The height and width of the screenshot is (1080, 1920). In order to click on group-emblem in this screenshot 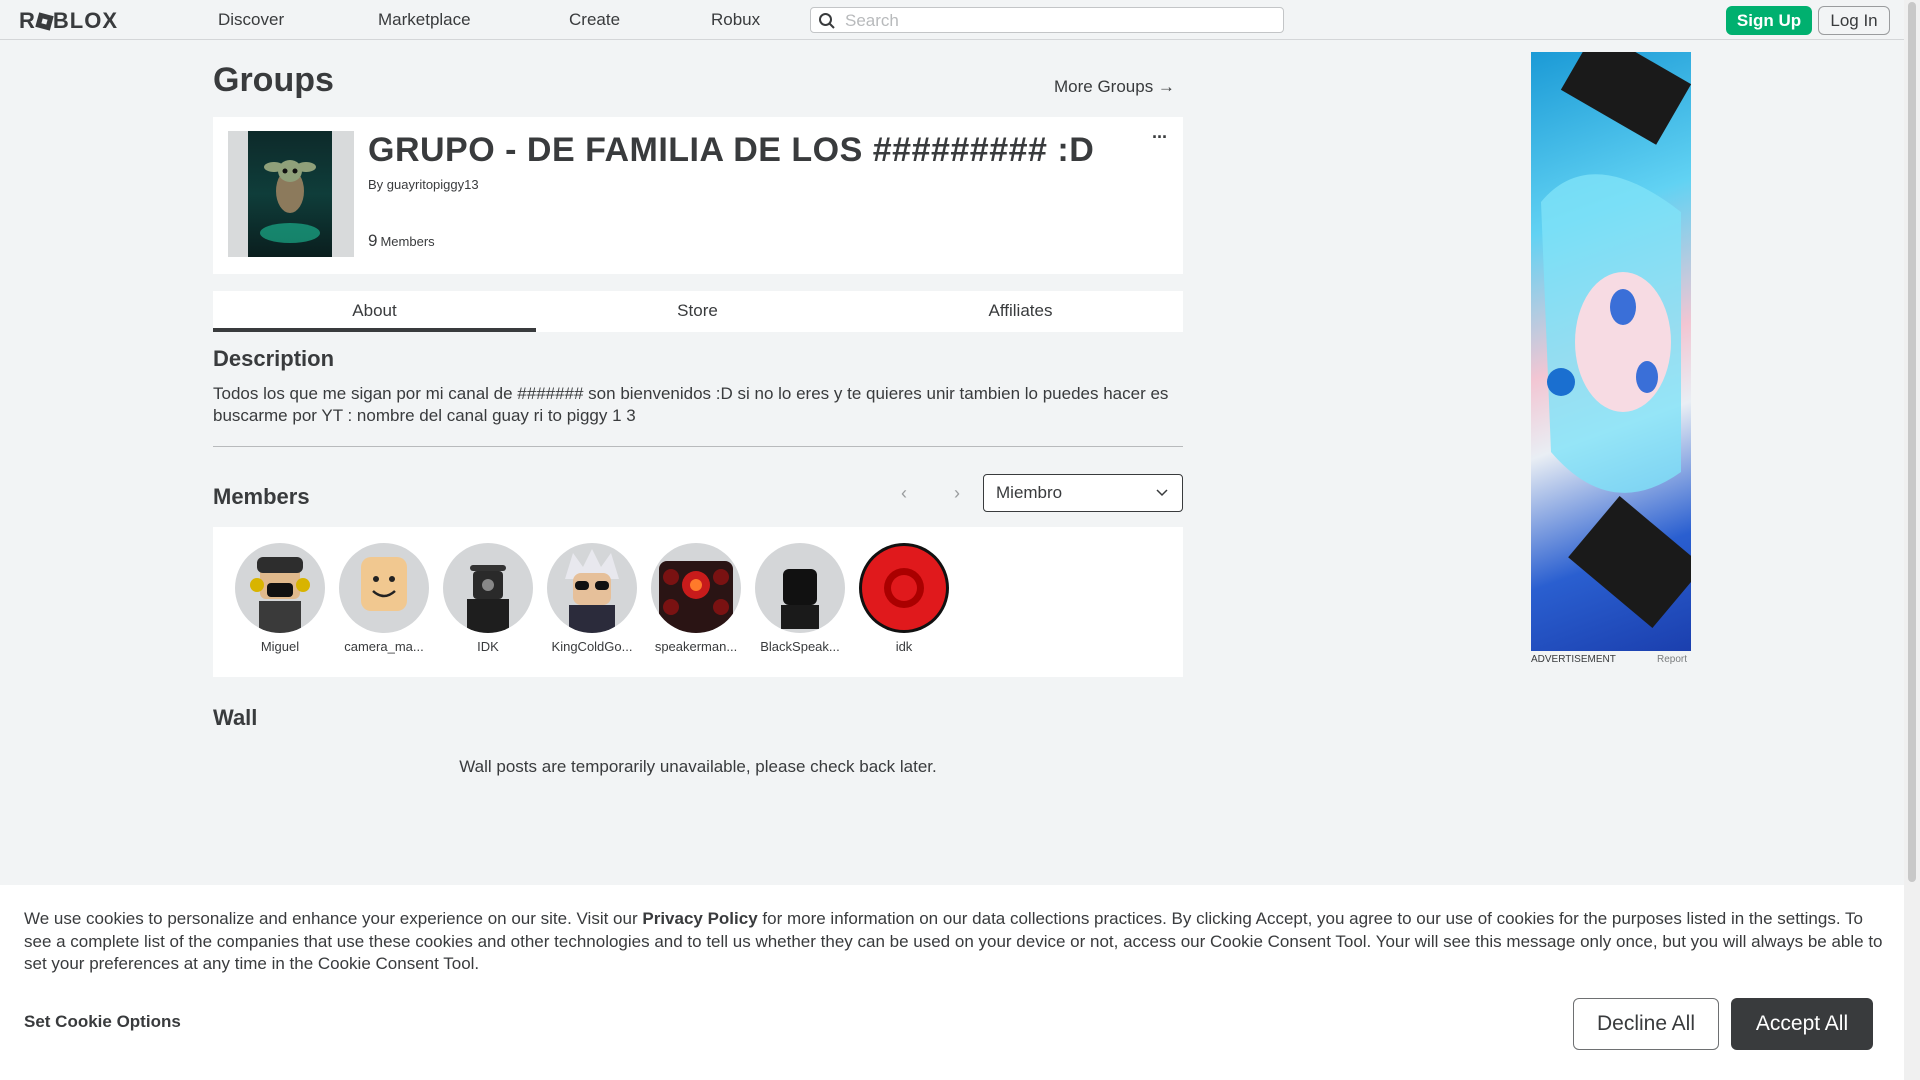, I will do `click(291, 194)`.